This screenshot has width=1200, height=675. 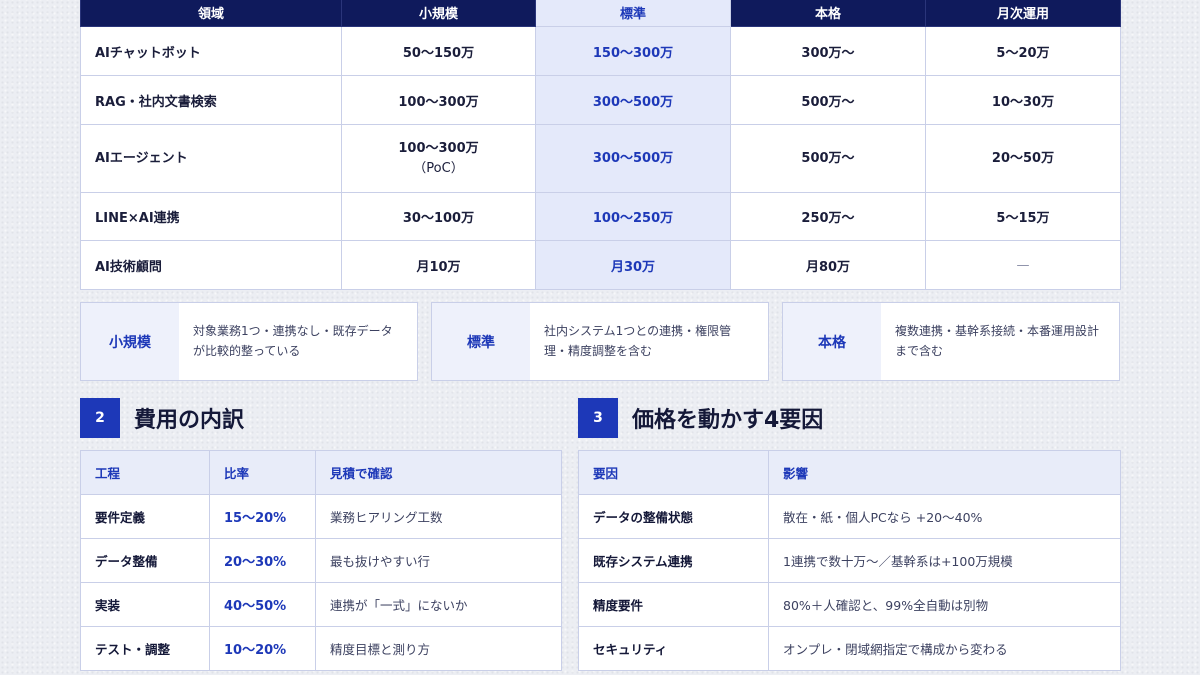 I want to click on definition-label: 小規模, so click(x=130, y=341).